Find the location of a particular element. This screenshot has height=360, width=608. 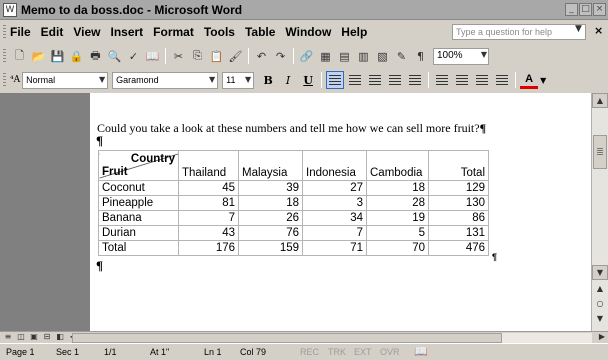

styles-pane-icon: ⁴A is located at coordinates (15, 80).